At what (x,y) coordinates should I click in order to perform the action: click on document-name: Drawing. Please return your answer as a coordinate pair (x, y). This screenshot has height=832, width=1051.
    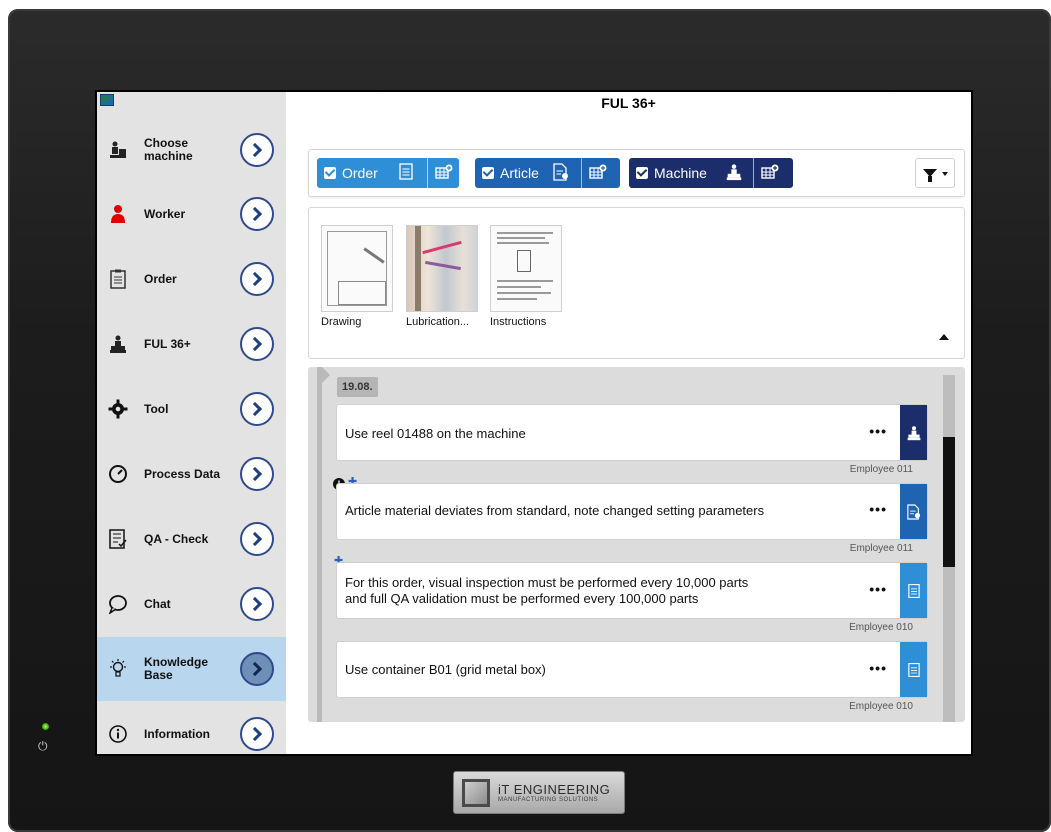
    Looking at the image, I should click on (341, 322).